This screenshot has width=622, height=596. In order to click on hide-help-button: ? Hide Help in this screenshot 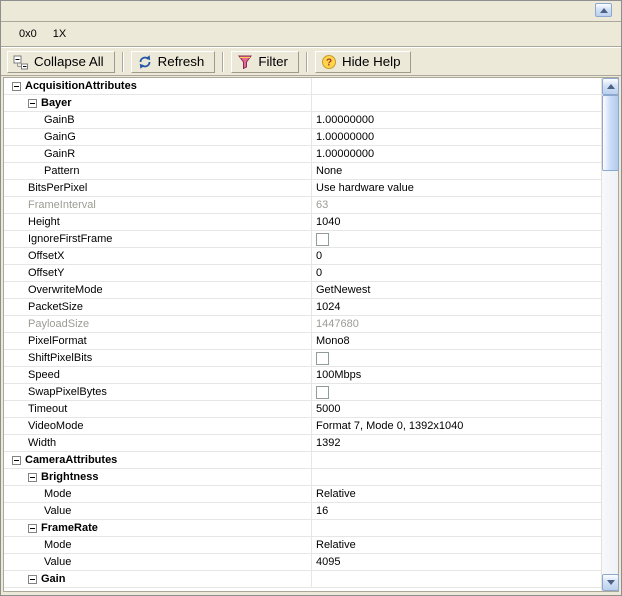, I will do `click(363, 61)`.